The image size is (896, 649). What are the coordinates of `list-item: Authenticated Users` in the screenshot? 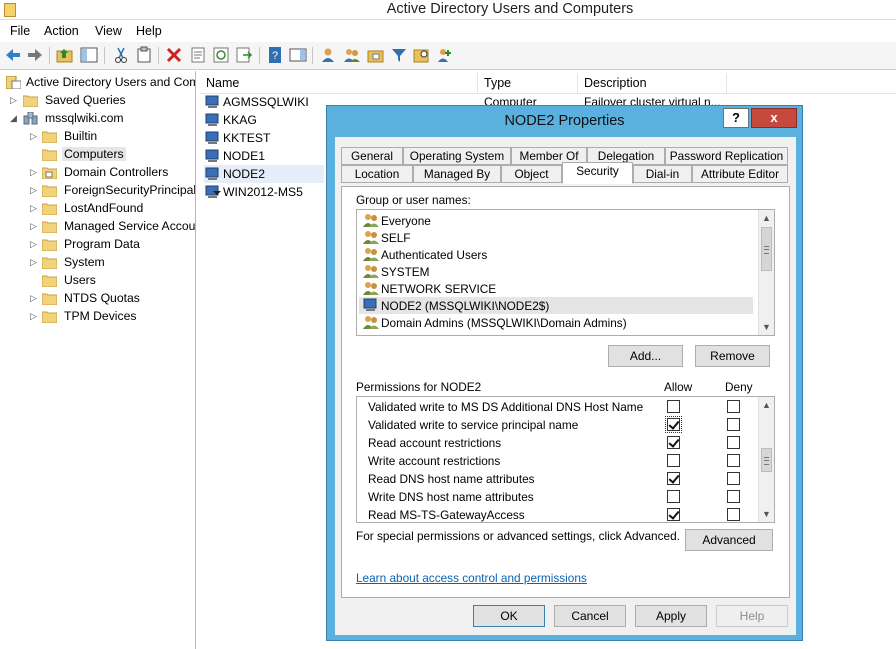 It's located at (556, 254).